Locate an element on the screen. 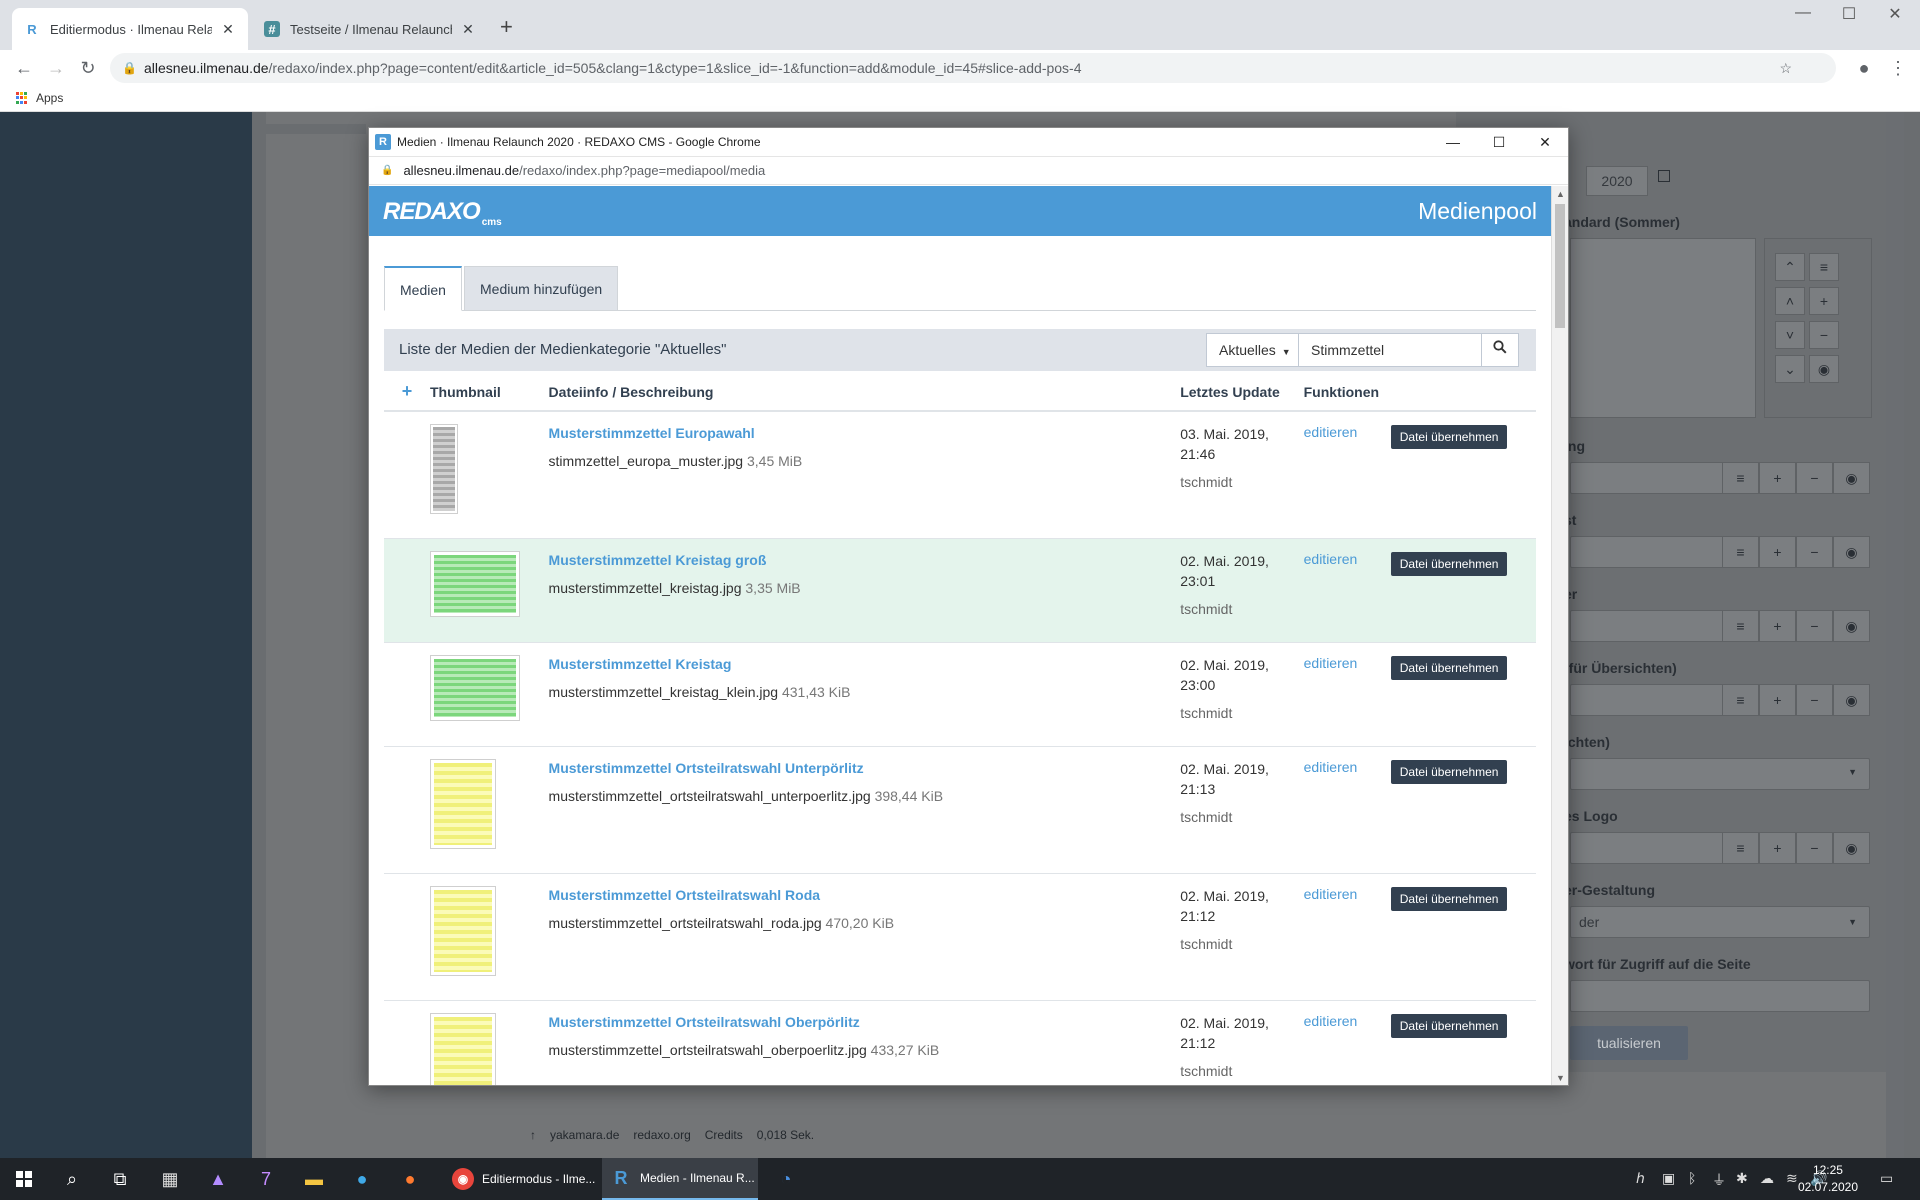 Image resolution: width=1920 pixels, height=1200 pixels. search-input is located at coordinates (1390, 350).